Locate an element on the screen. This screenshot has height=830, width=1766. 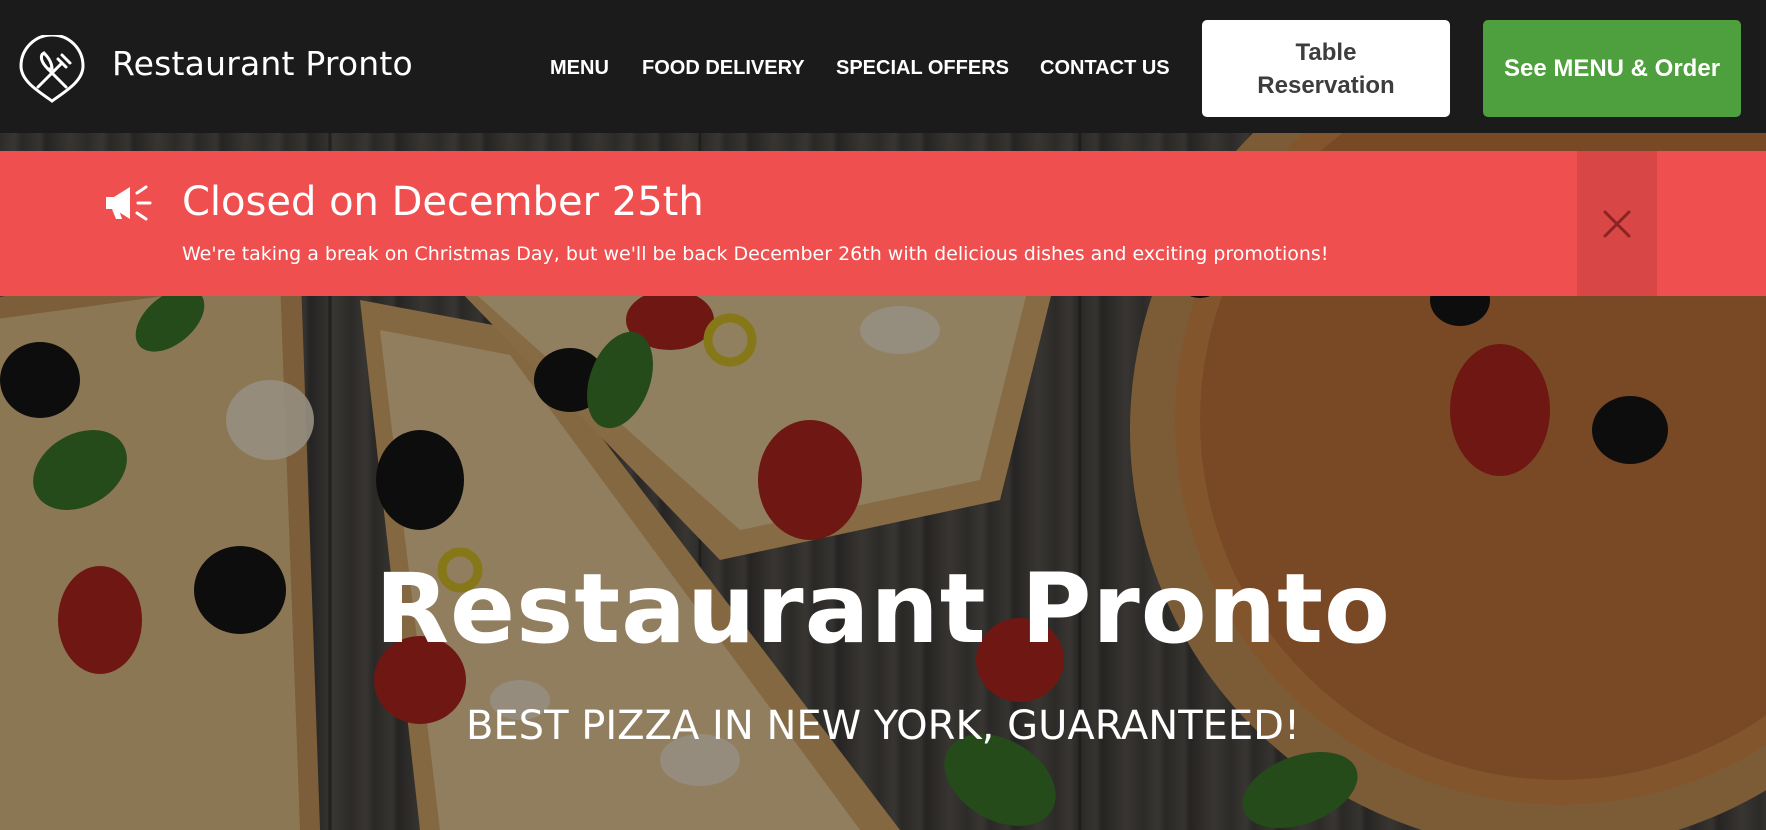
nav-item-contact-us: CONTACT US is located at coordinates (1105, 68).